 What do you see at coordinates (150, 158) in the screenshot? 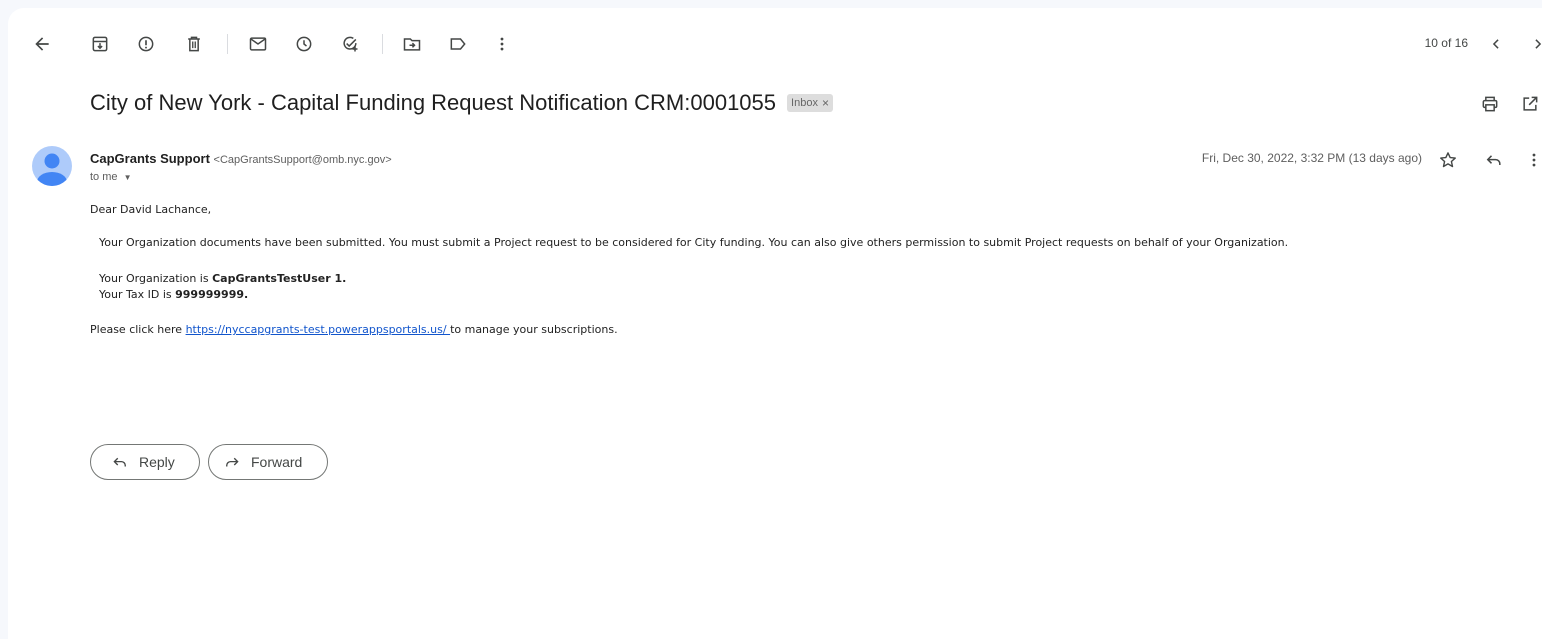
I see `sender-name: CapGrants Support` at bounding box center [150, 158].